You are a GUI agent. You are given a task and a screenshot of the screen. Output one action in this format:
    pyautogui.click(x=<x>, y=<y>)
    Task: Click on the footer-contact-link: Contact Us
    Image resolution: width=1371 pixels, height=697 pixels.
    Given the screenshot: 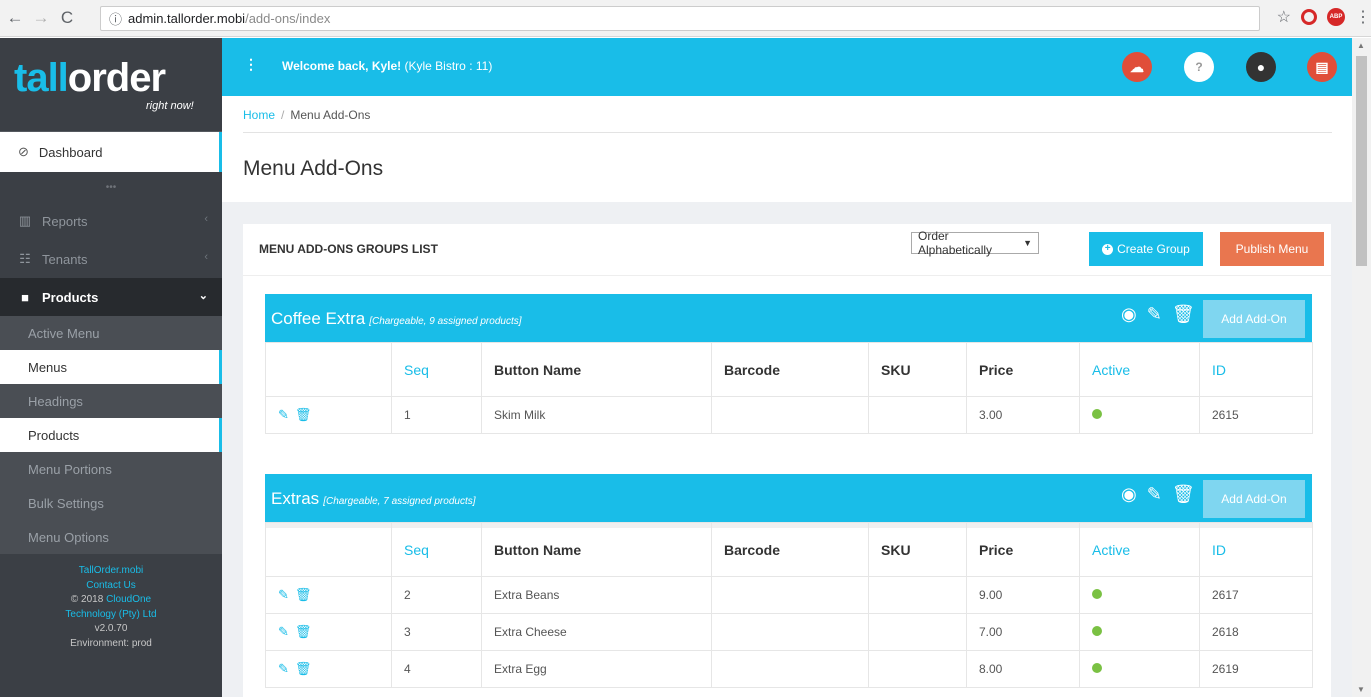 What is the action you would take?
    pyautogui.click(x=111, y=586)
    